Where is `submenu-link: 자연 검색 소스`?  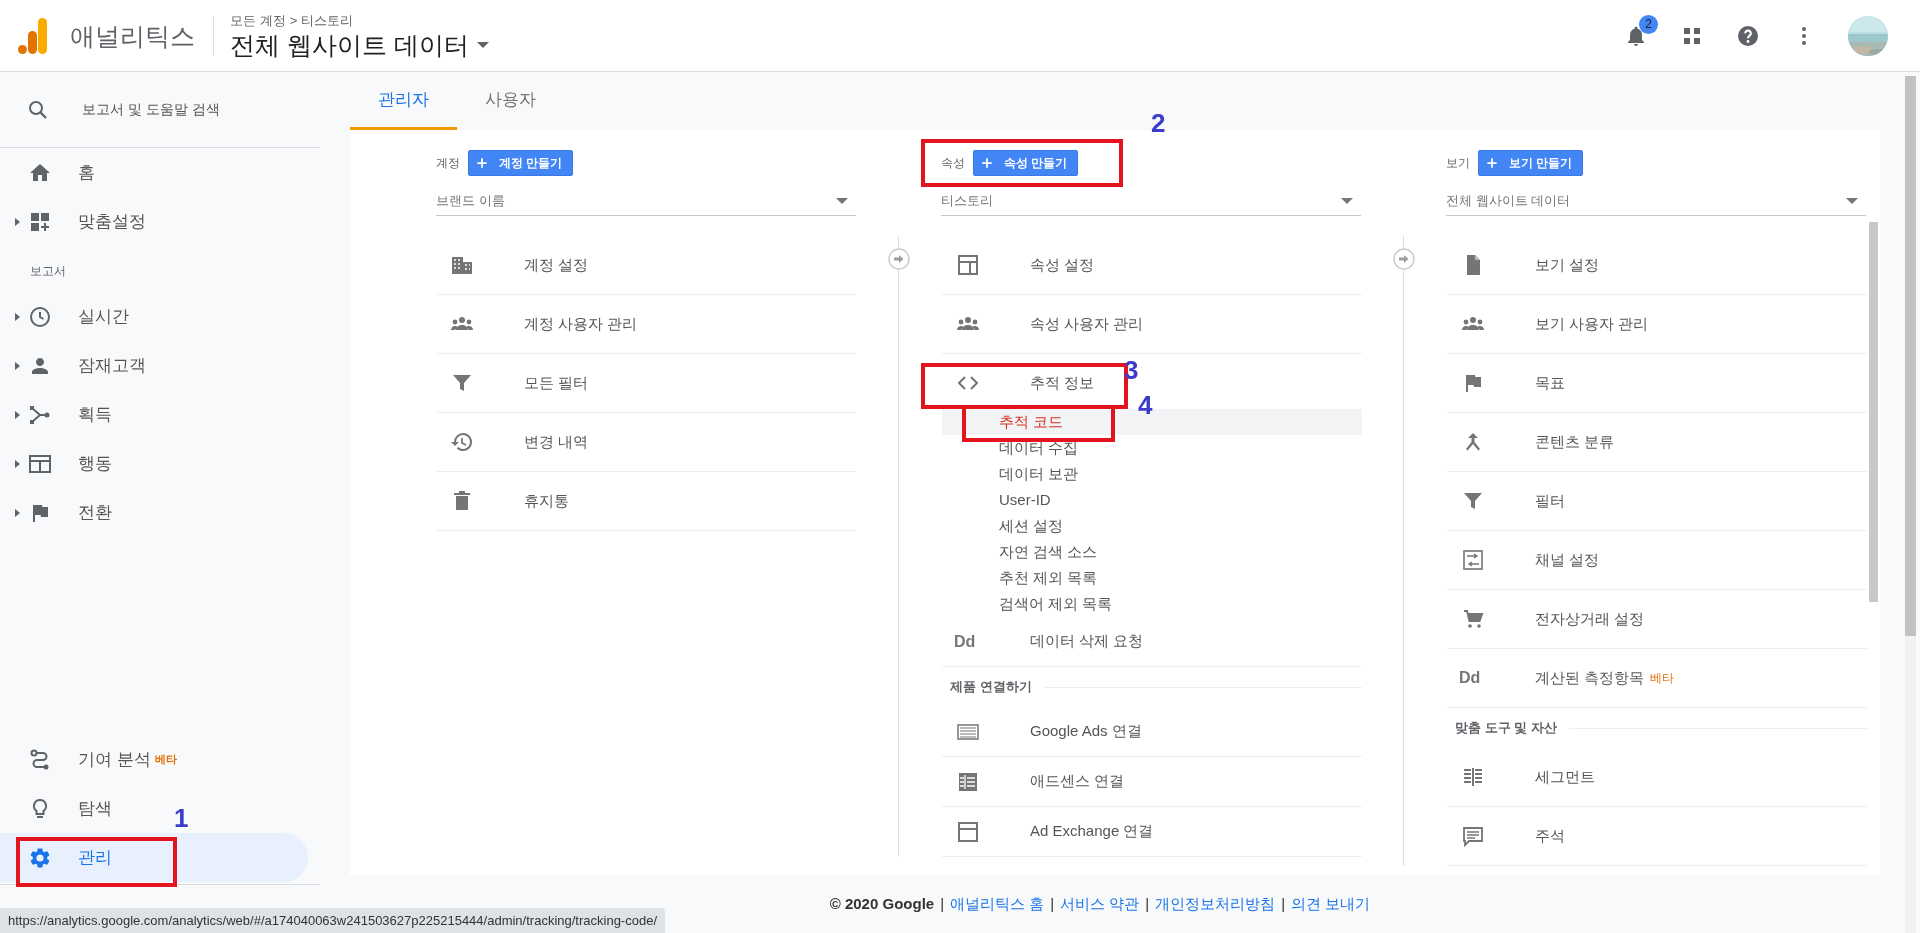
submenu-link: 자연 검색 소스 is located at coordinates (1048, 552).